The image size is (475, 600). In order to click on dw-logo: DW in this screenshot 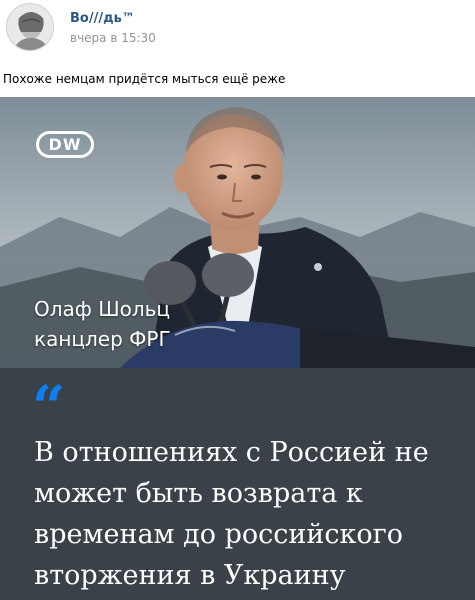, I will do `click(65, 144)`.